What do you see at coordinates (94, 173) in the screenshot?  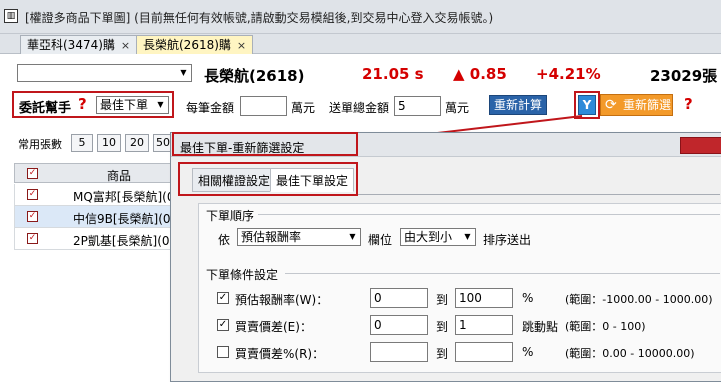 I see `grid-header: ✓ 商品` at bounding box center [94, 173].